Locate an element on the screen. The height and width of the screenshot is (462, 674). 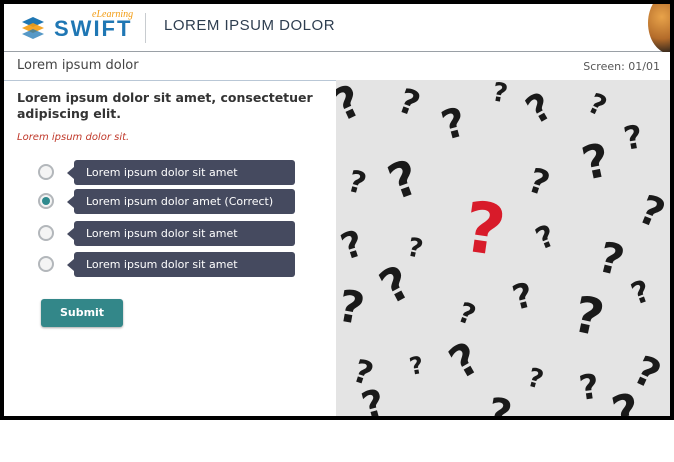
top-bar: SWIFT eLearning LOREM IPSUM DOLOR is located at coordinates (337, 29).